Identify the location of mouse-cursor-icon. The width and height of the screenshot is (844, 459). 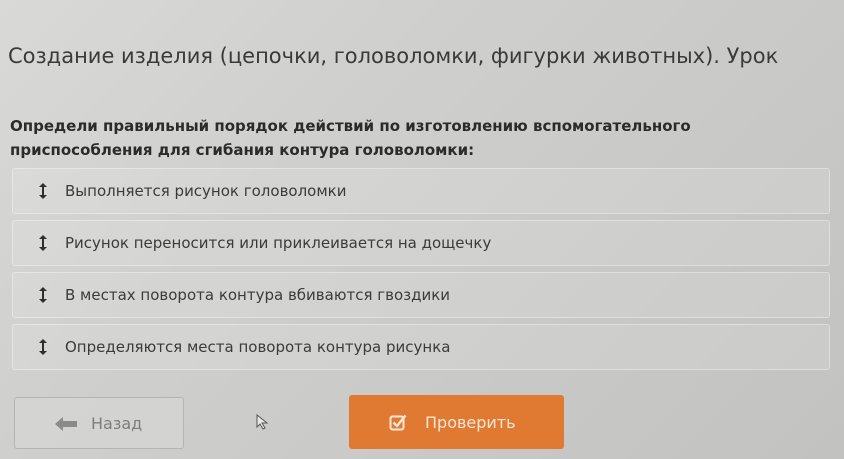
(263, 421).